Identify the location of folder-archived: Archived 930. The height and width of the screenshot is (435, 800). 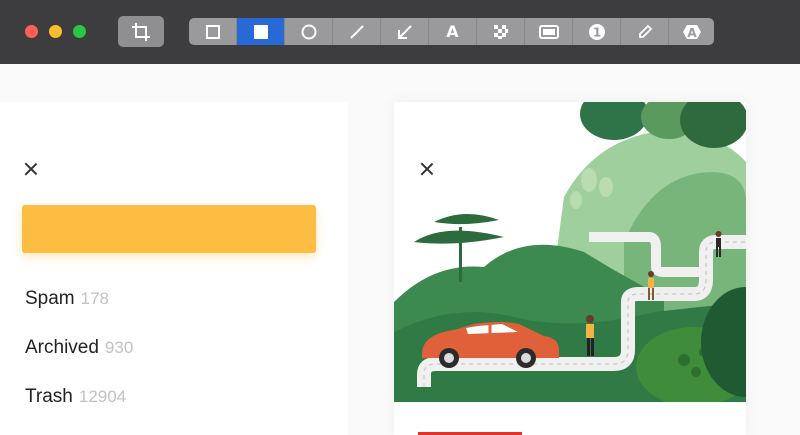
(79, 348).